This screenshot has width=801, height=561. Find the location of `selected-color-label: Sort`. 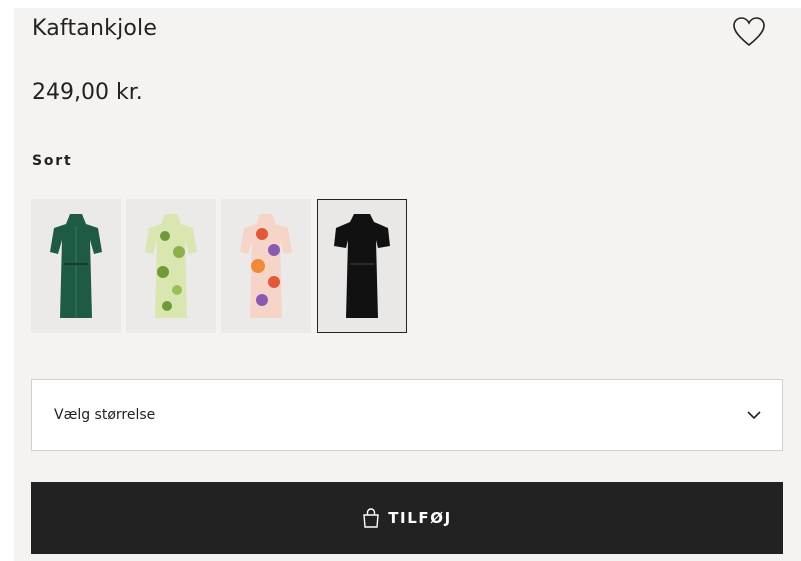

selected-color-label: Sort is located at coordinates (52, 161).